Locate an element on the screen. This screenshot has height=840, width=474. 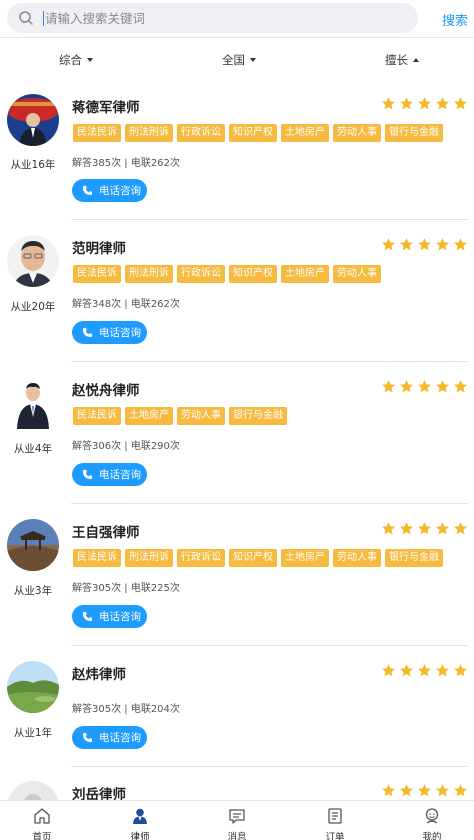
search-input is located at coordinates (225, 18).